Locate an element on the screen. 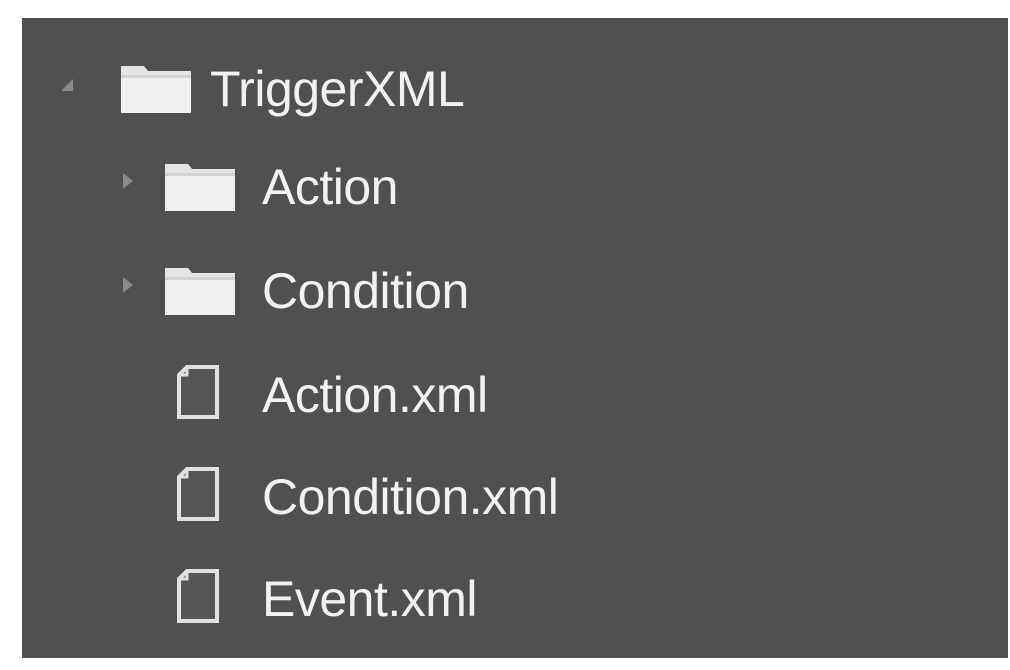  tree-node-triggerxml: TriggerXML is located at coordinates (515, 90).